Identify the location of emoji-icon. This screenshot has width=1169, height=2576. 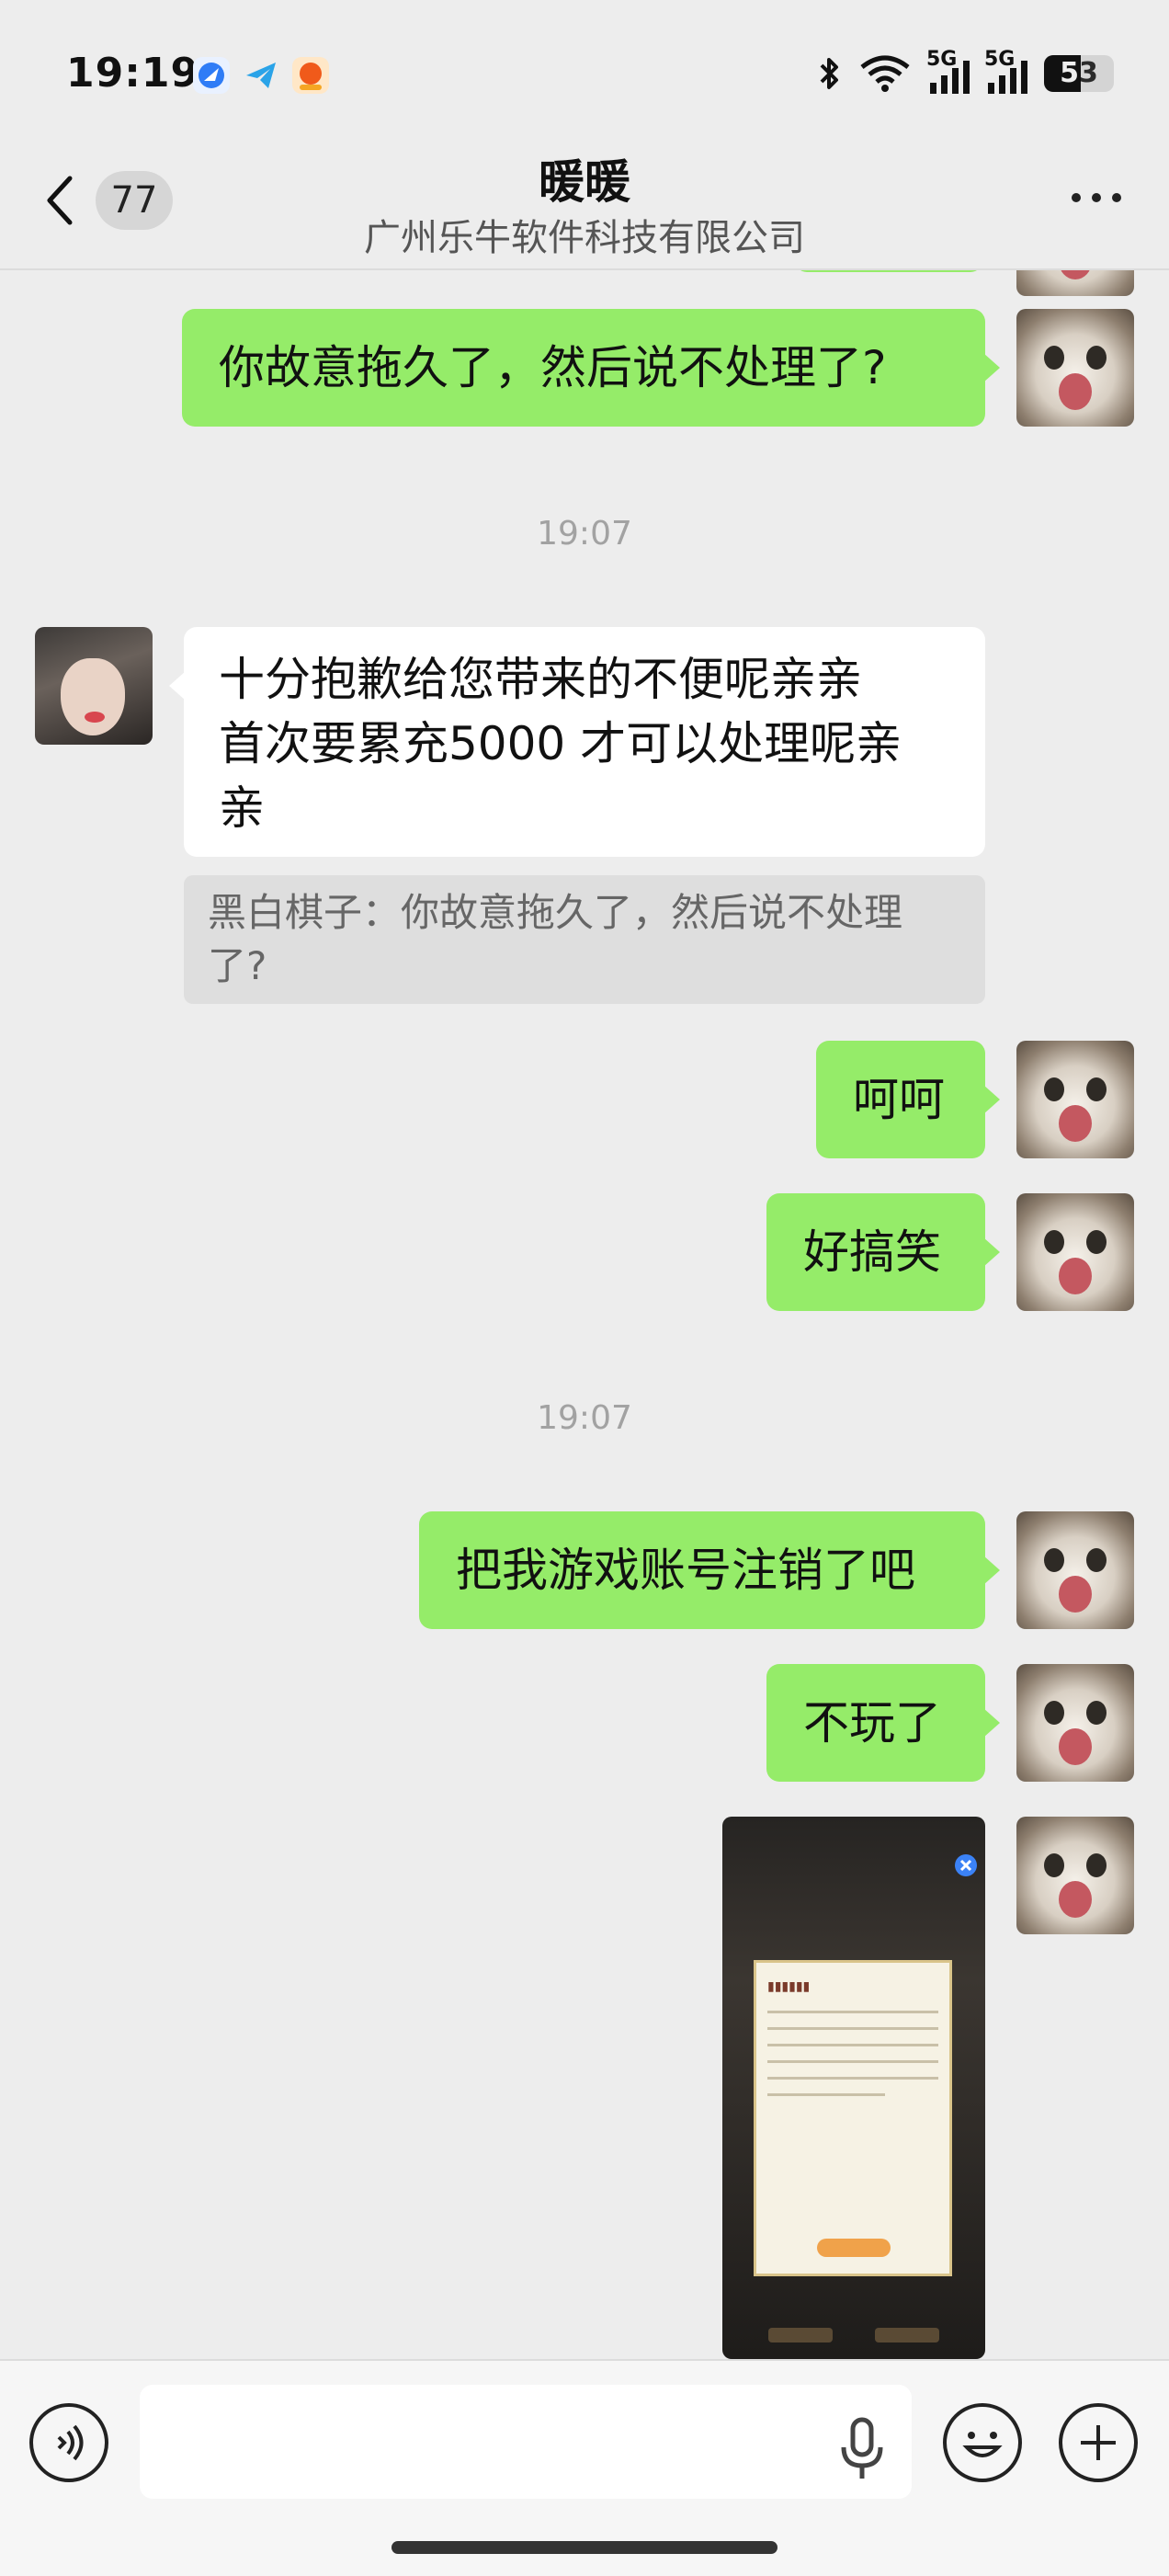
(982, 2444).